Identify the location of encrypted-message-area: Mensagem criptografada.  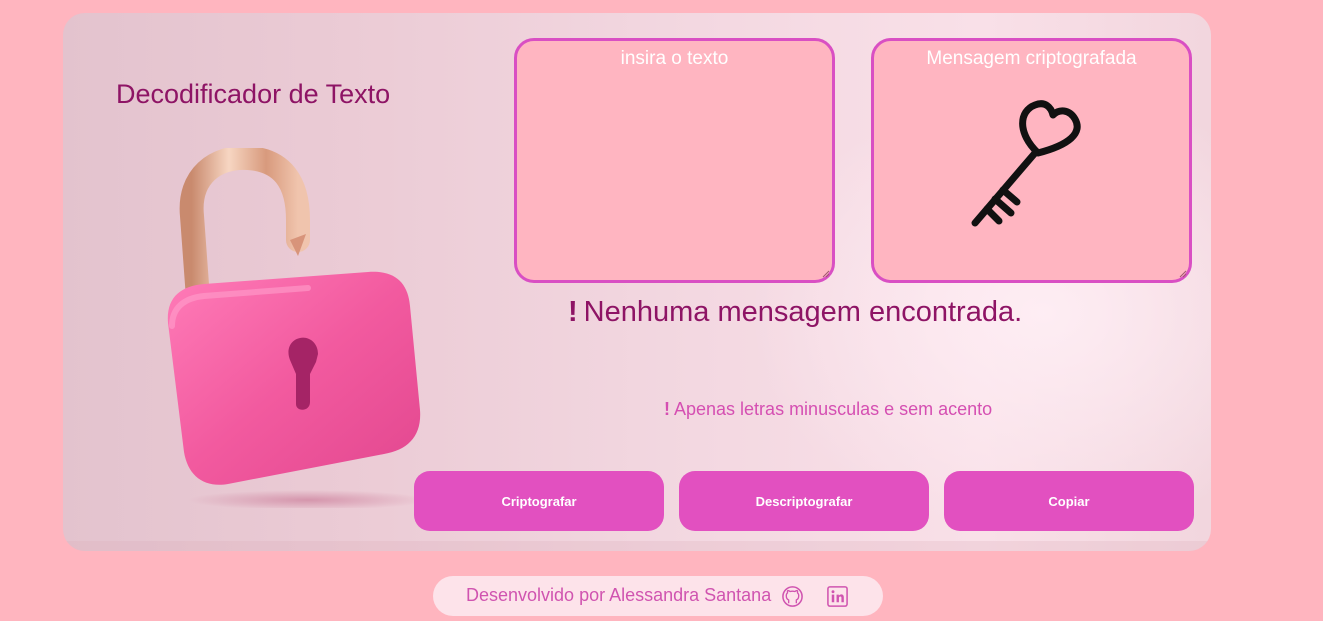
(1031, 160).